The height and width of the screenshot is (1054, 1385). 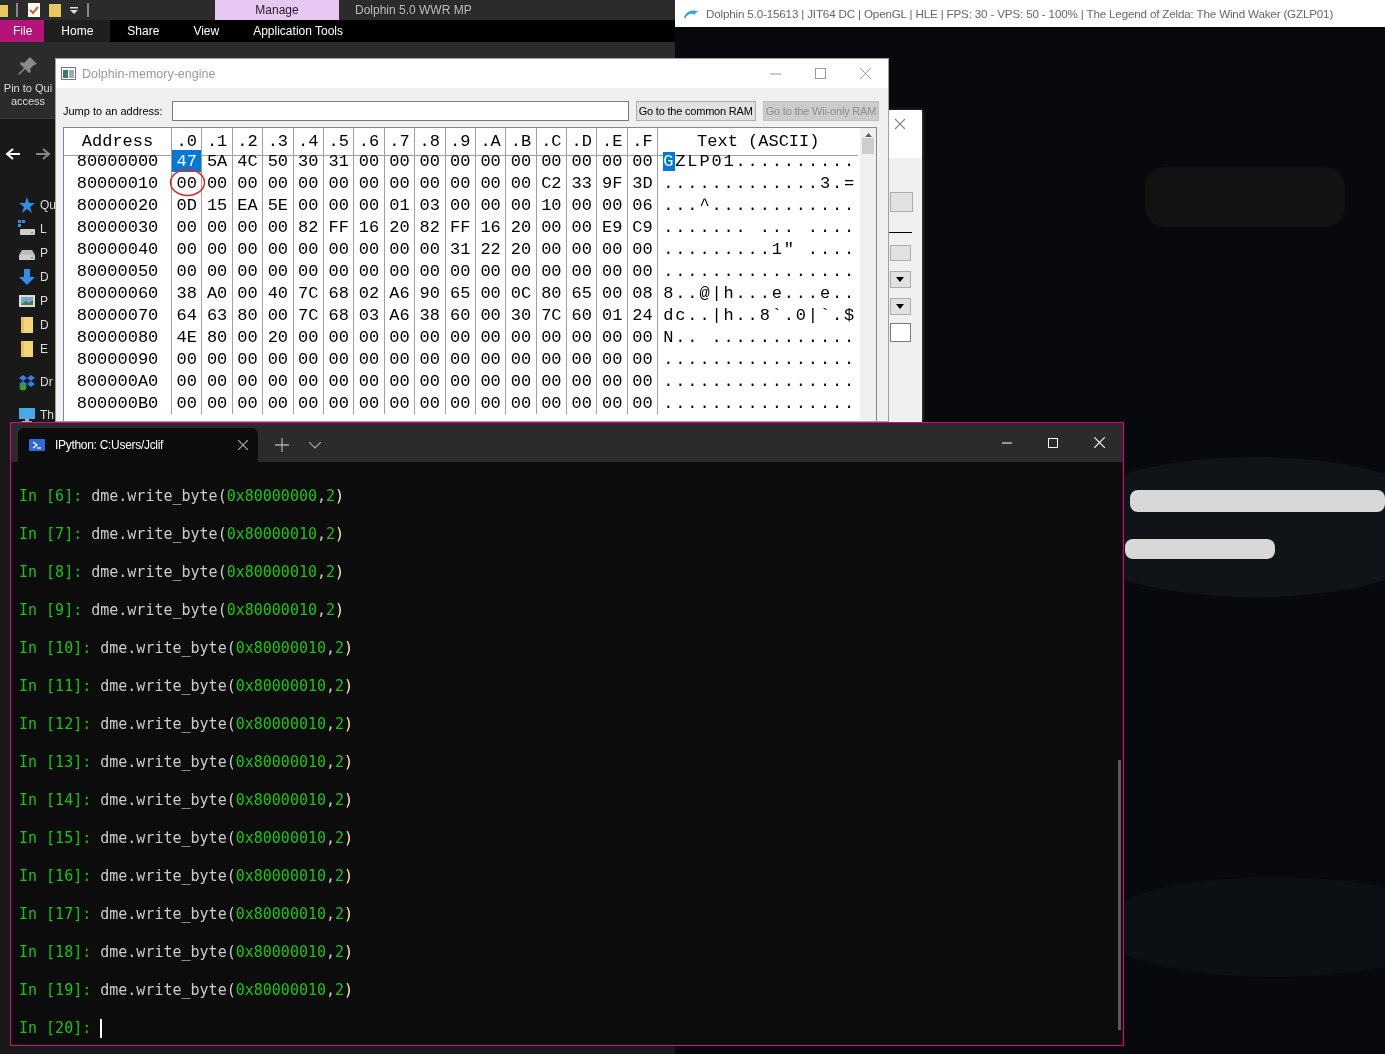 What do you see at coordinates (400, 205) in the screenshot?
I see `byte-cell: 01` at bounding box center [400, 205].